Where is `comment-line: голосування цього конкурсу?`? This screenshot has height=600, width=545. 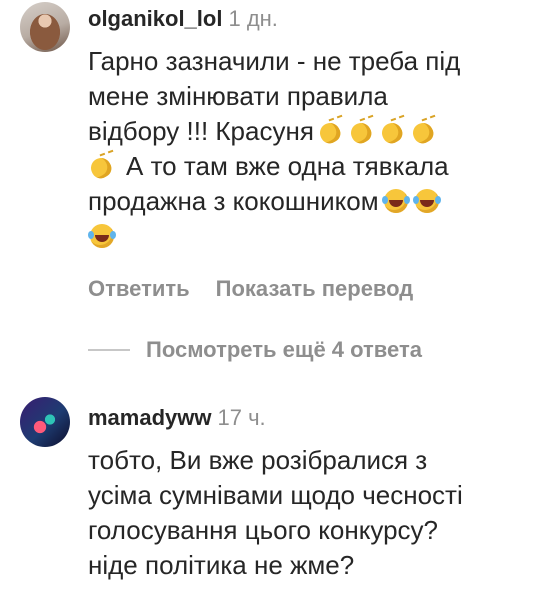
comment-line: голосування цього конкурсу? is located at coordinates (263, 530).